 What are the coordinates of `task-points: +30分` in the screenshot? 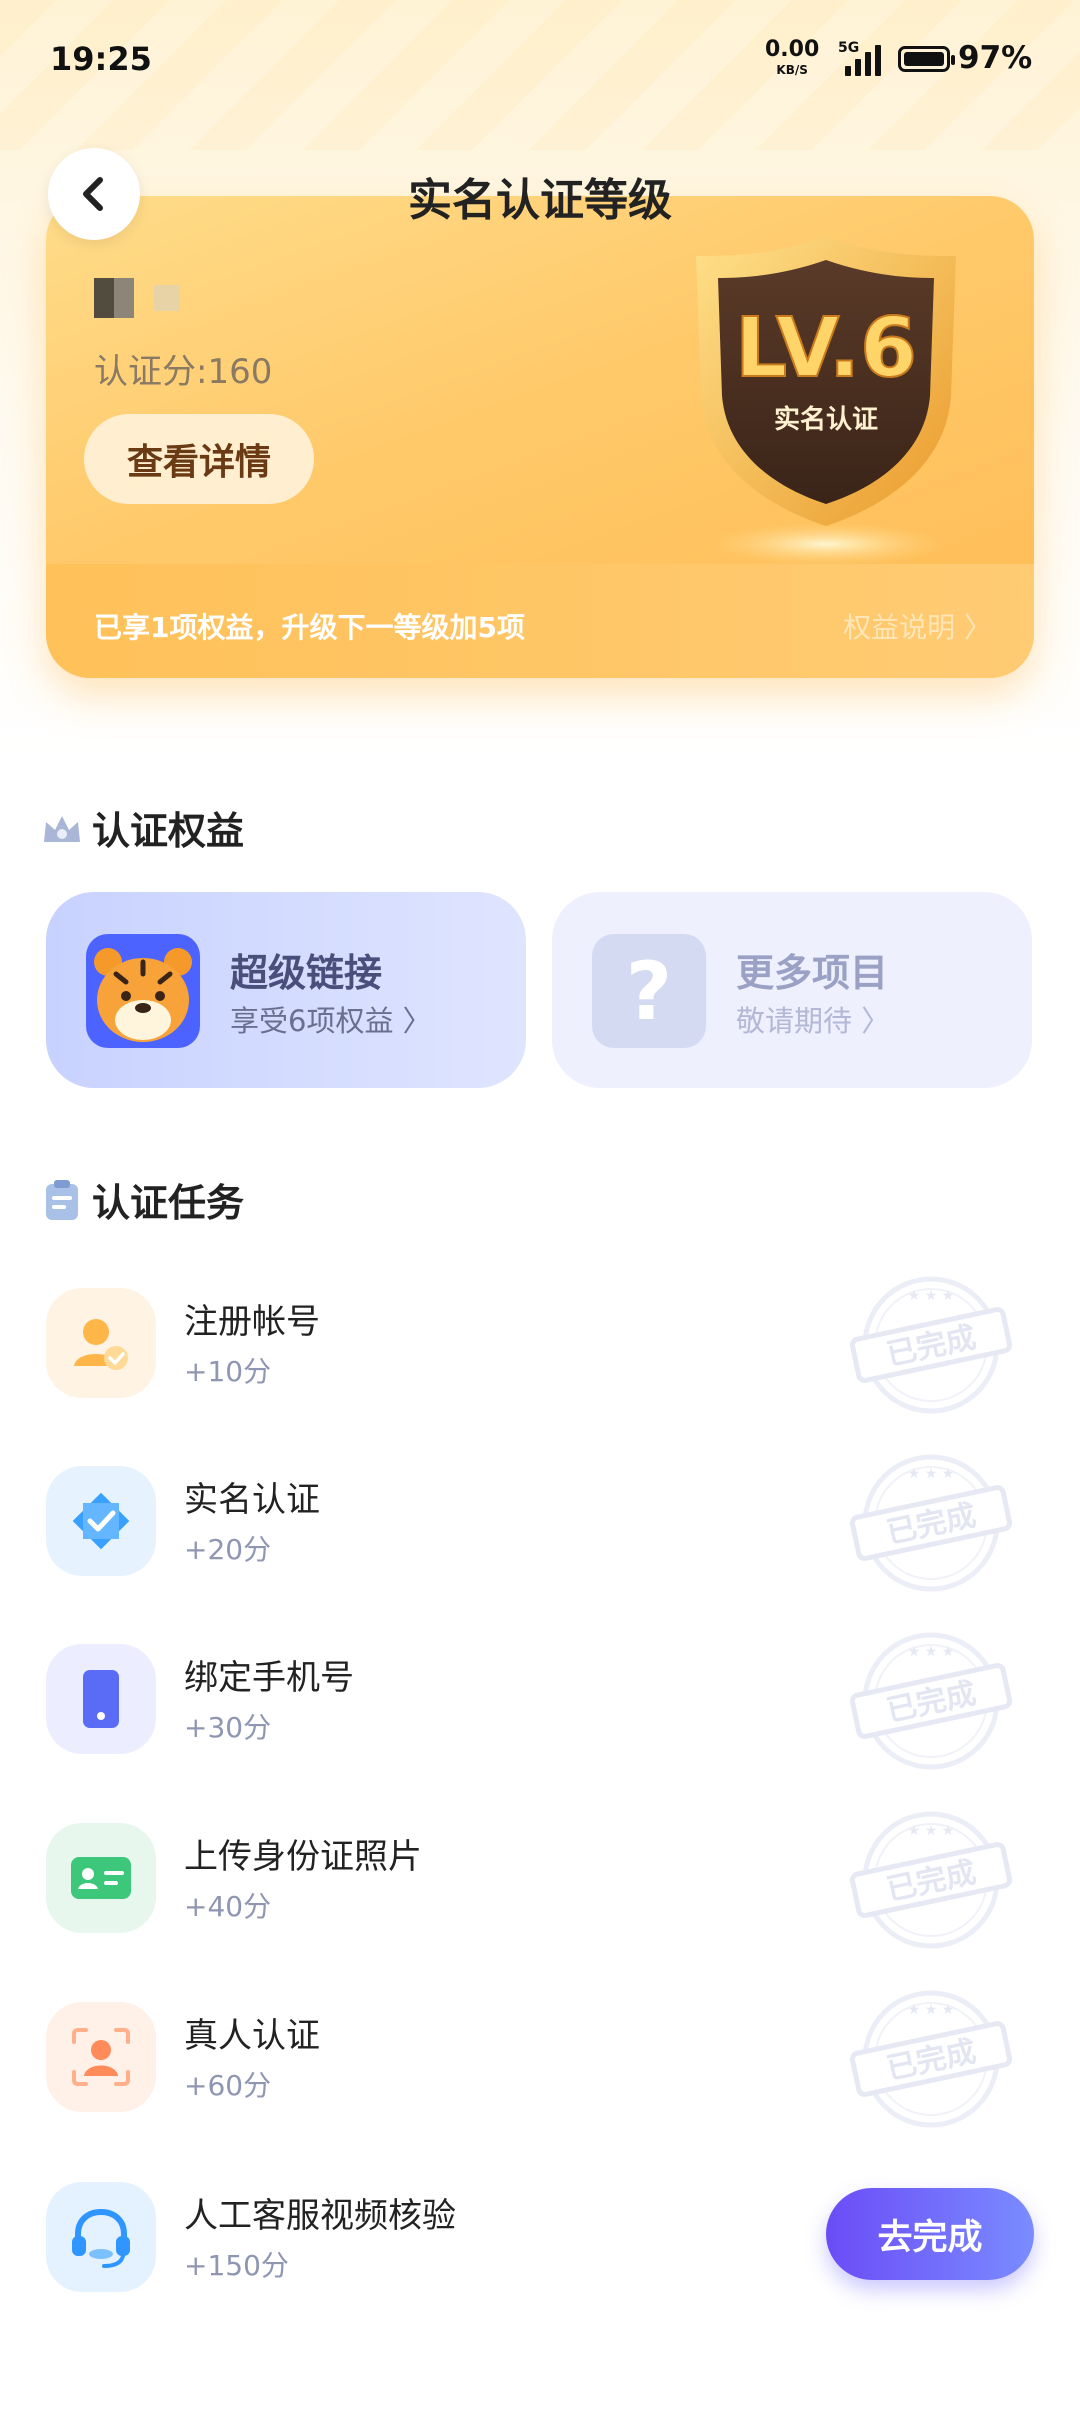 It's located at (228, 1727).